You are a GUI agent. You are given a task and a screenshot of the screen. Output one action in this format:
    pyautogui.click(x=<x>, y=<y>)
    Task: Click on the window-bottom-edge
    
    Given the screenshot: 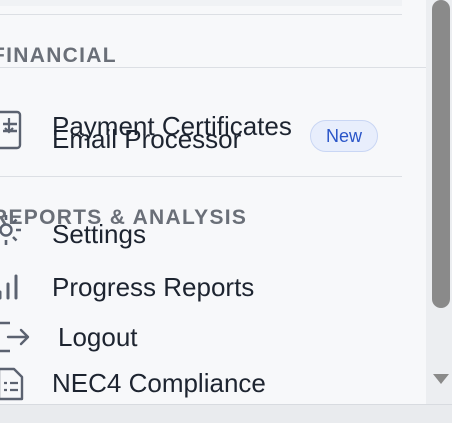 What is the action you would take?
    pyautogui.click(x=226, y=413)
    